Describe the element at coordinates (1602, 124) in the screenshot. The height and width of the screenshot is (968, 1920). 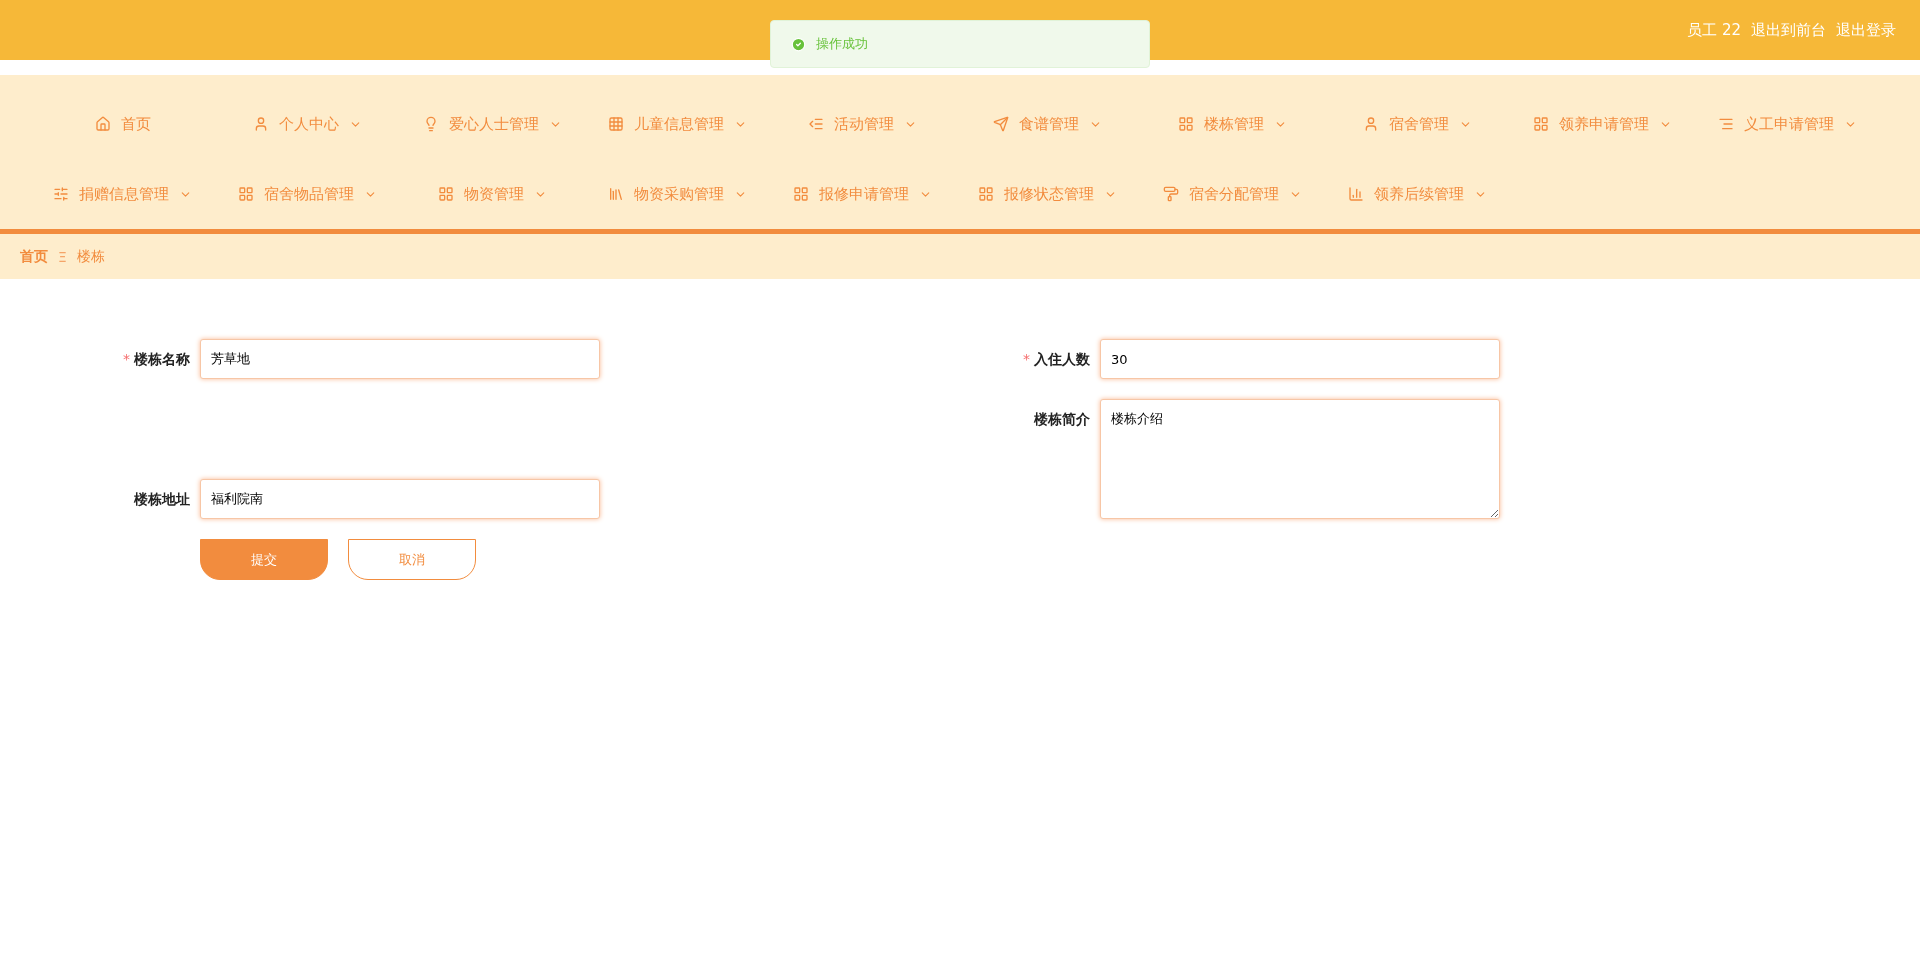
I see `nav-item: 领养申请管理` at that location.